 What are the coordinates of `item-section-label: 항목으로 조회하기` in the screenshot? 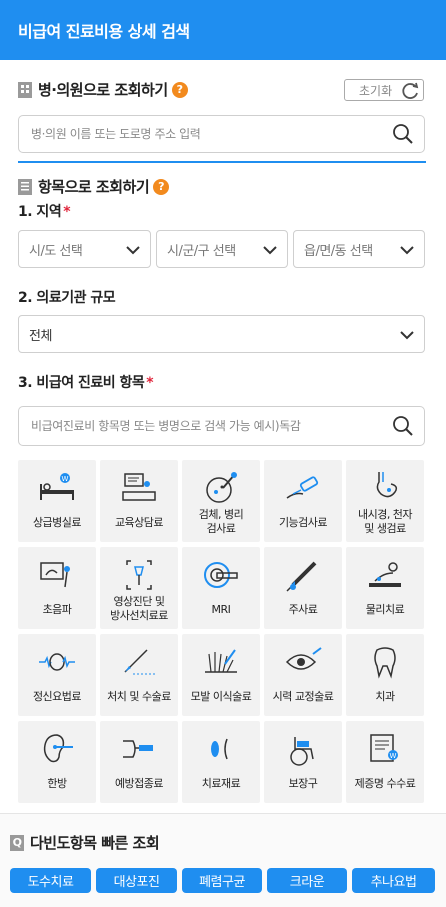 It's located at (94, 187).